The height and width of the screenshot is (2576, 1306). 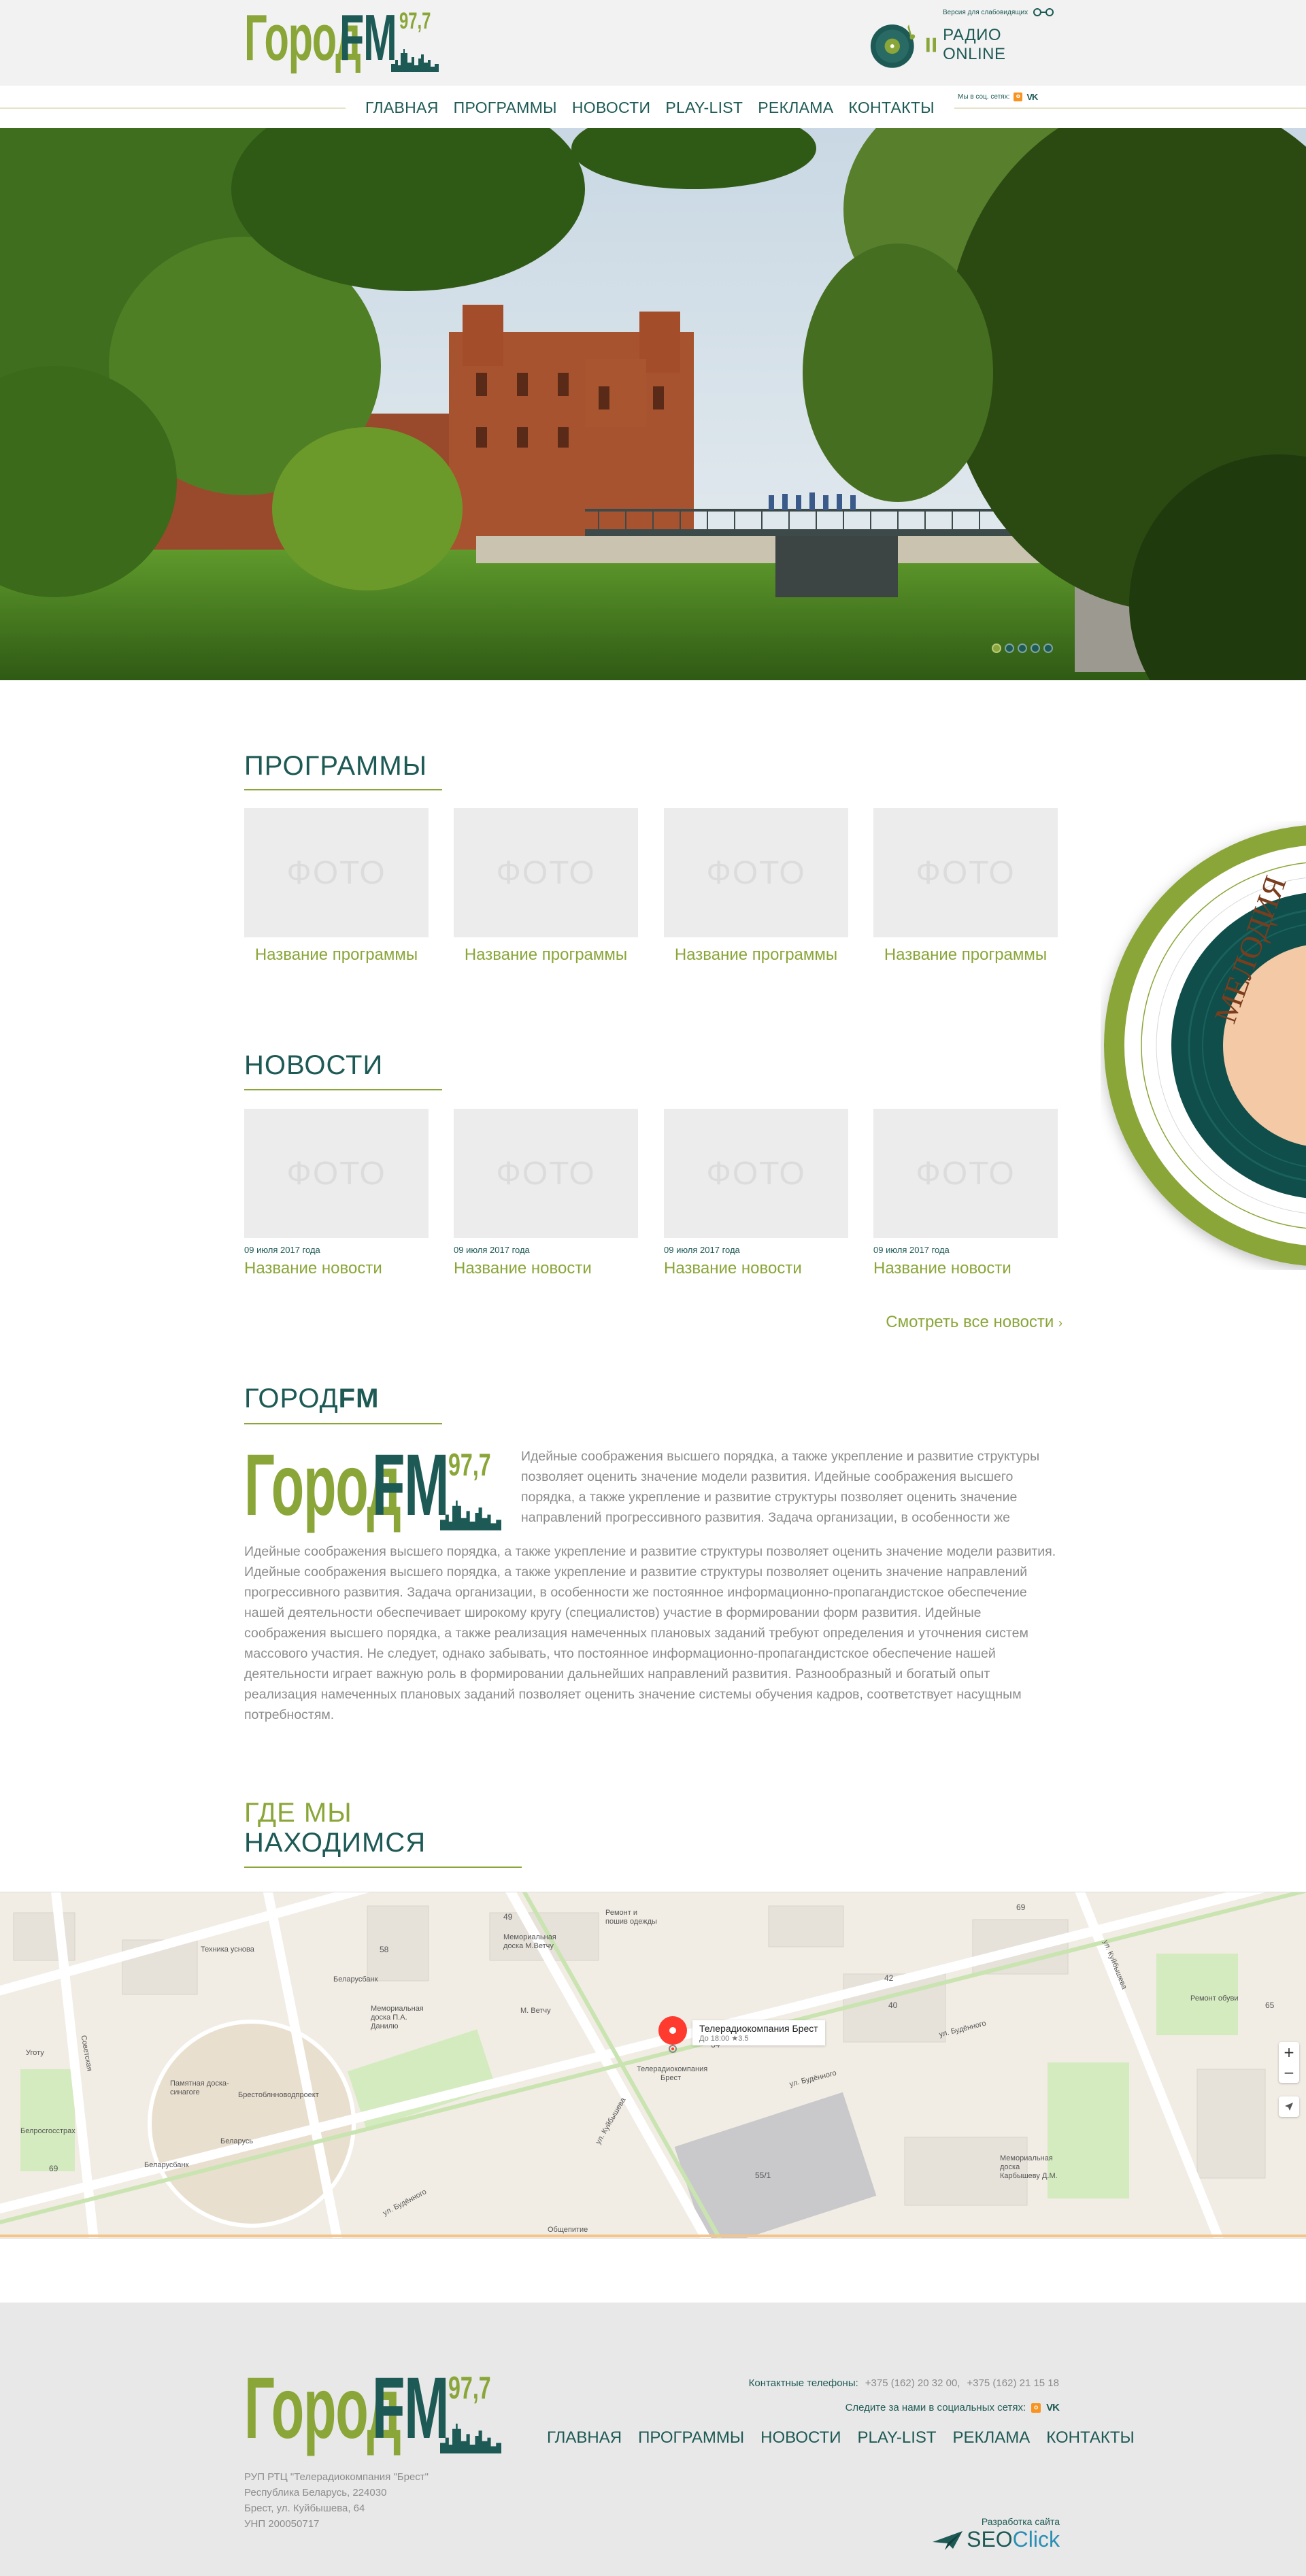 I want to click on see-all-news-link: Смотреть все новости ›, so click(x=973, y=1322).